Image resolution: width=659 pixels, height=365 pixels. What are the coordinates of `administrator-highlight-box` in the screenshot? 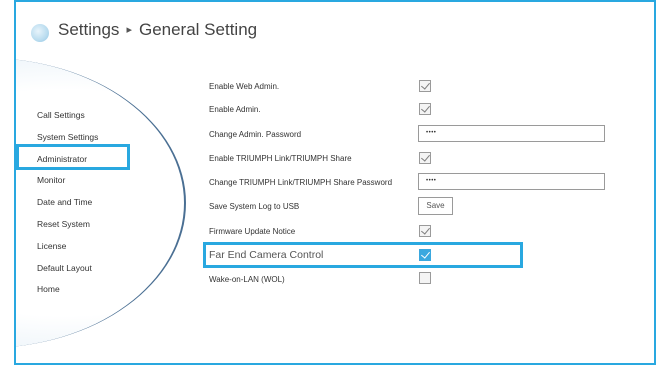 It's located at (73, 157).